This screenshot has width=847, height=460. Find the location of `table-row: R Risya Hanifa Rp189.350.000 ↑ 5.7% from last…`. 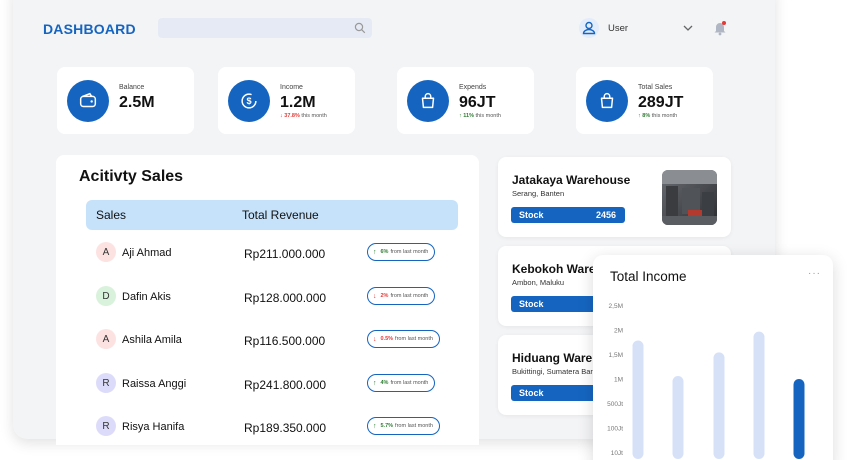

table-row: R Risya Hanifa Rp189.350.000 ↑ 5.7% from last… is located at coordinates (272, 427).